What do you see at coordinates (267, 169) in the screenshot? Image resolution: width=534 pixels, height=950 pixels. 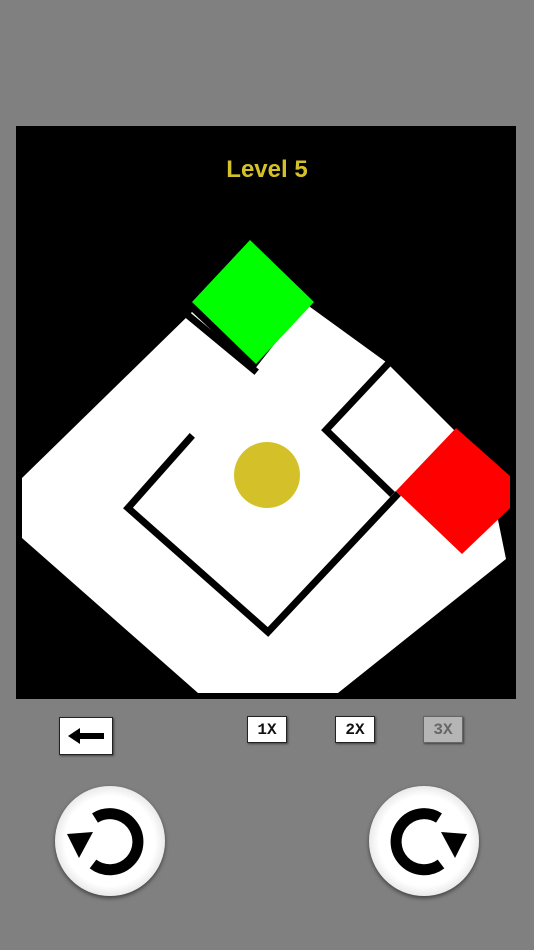 I see `level-title: Level 5` at bounding box center [267, 169].